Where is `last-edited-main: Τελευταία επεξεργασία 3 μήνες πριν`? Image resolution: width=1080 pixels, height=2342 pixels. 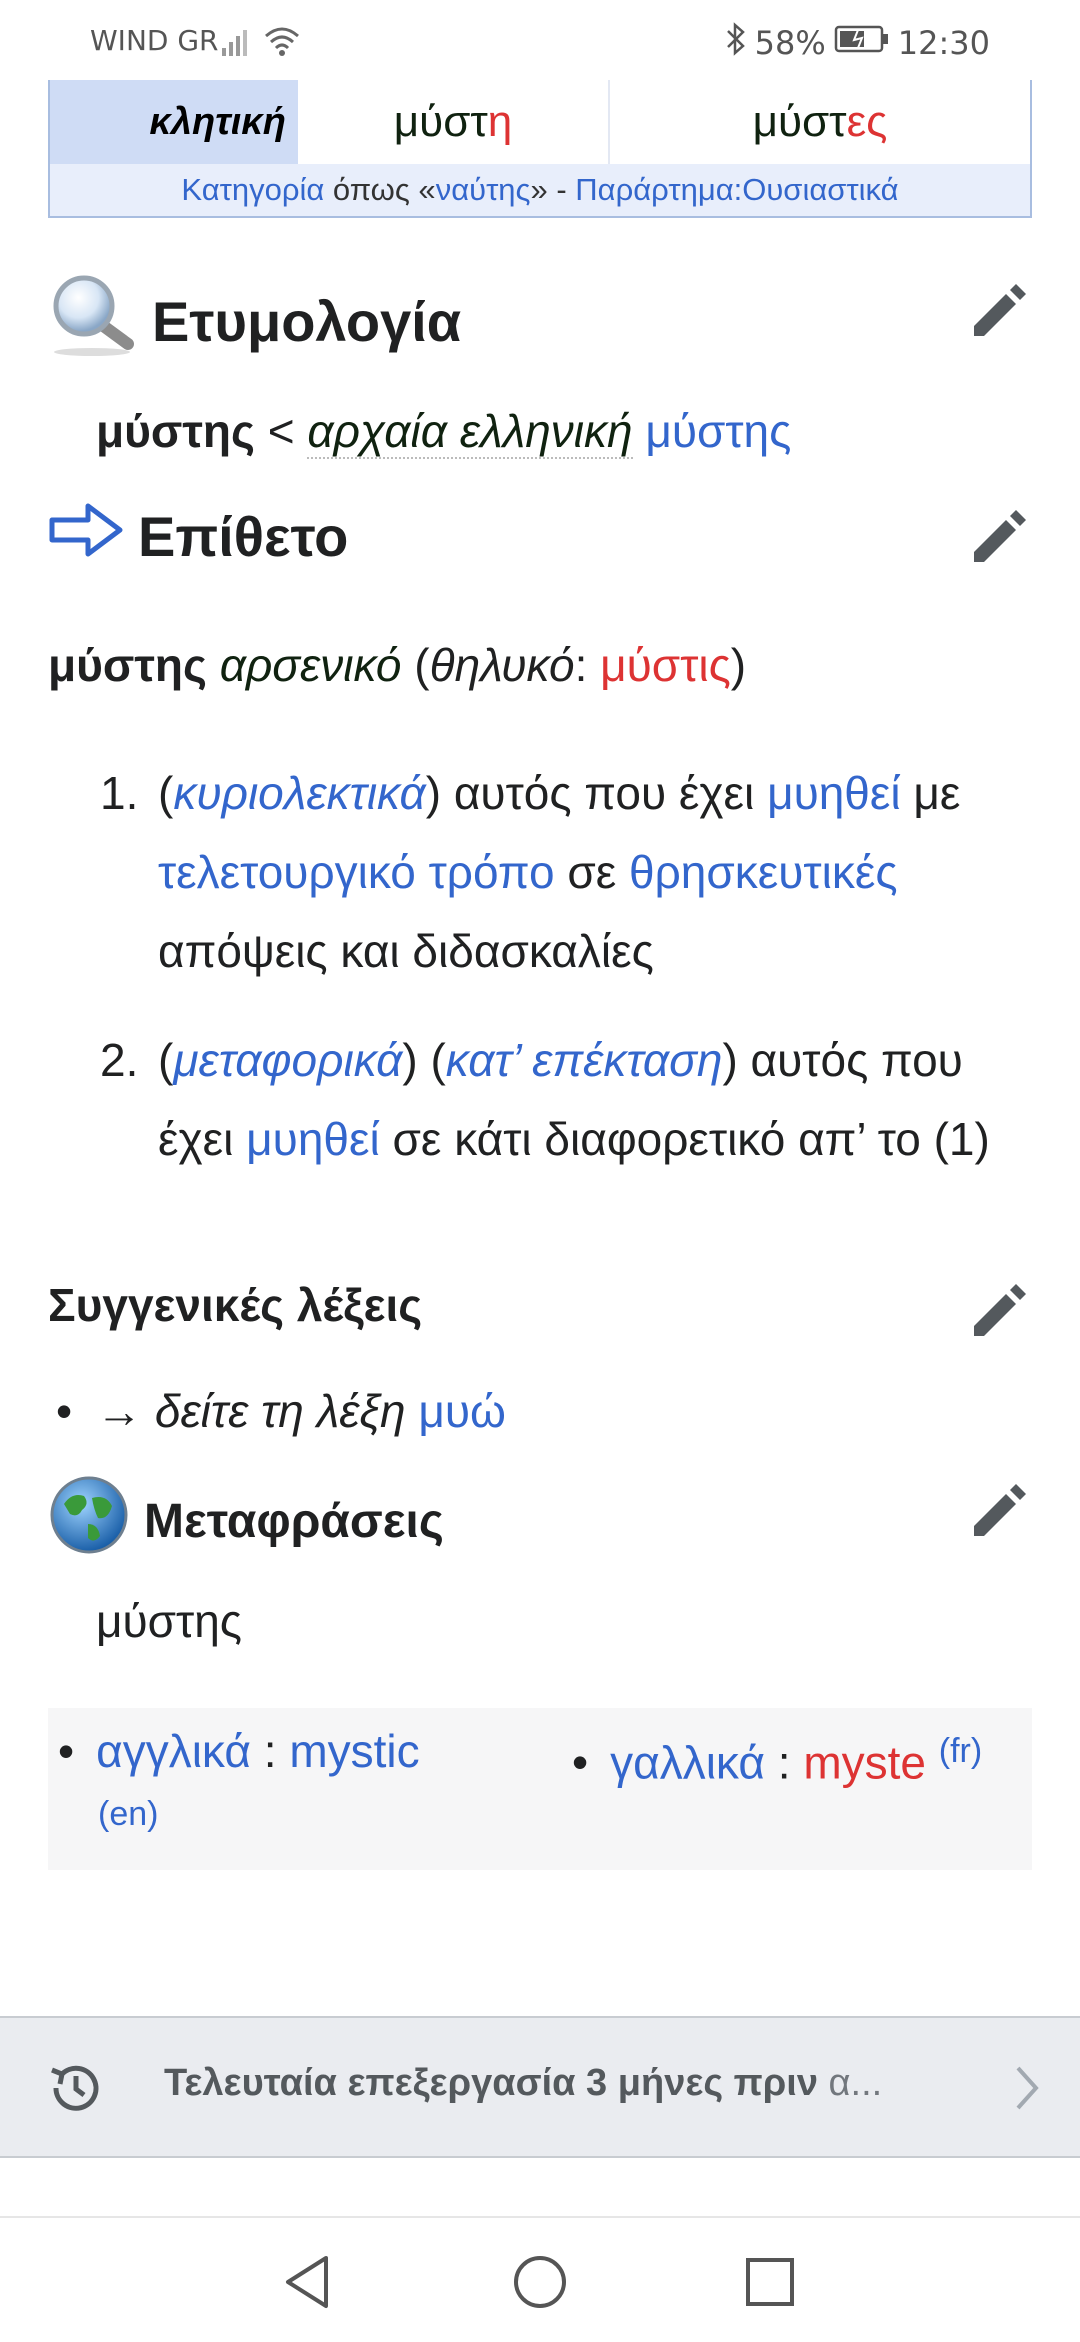 last-edited-main: Τελευταία επεξεργασία 3 μήνες πριν is located at coordinates (491, 2083).